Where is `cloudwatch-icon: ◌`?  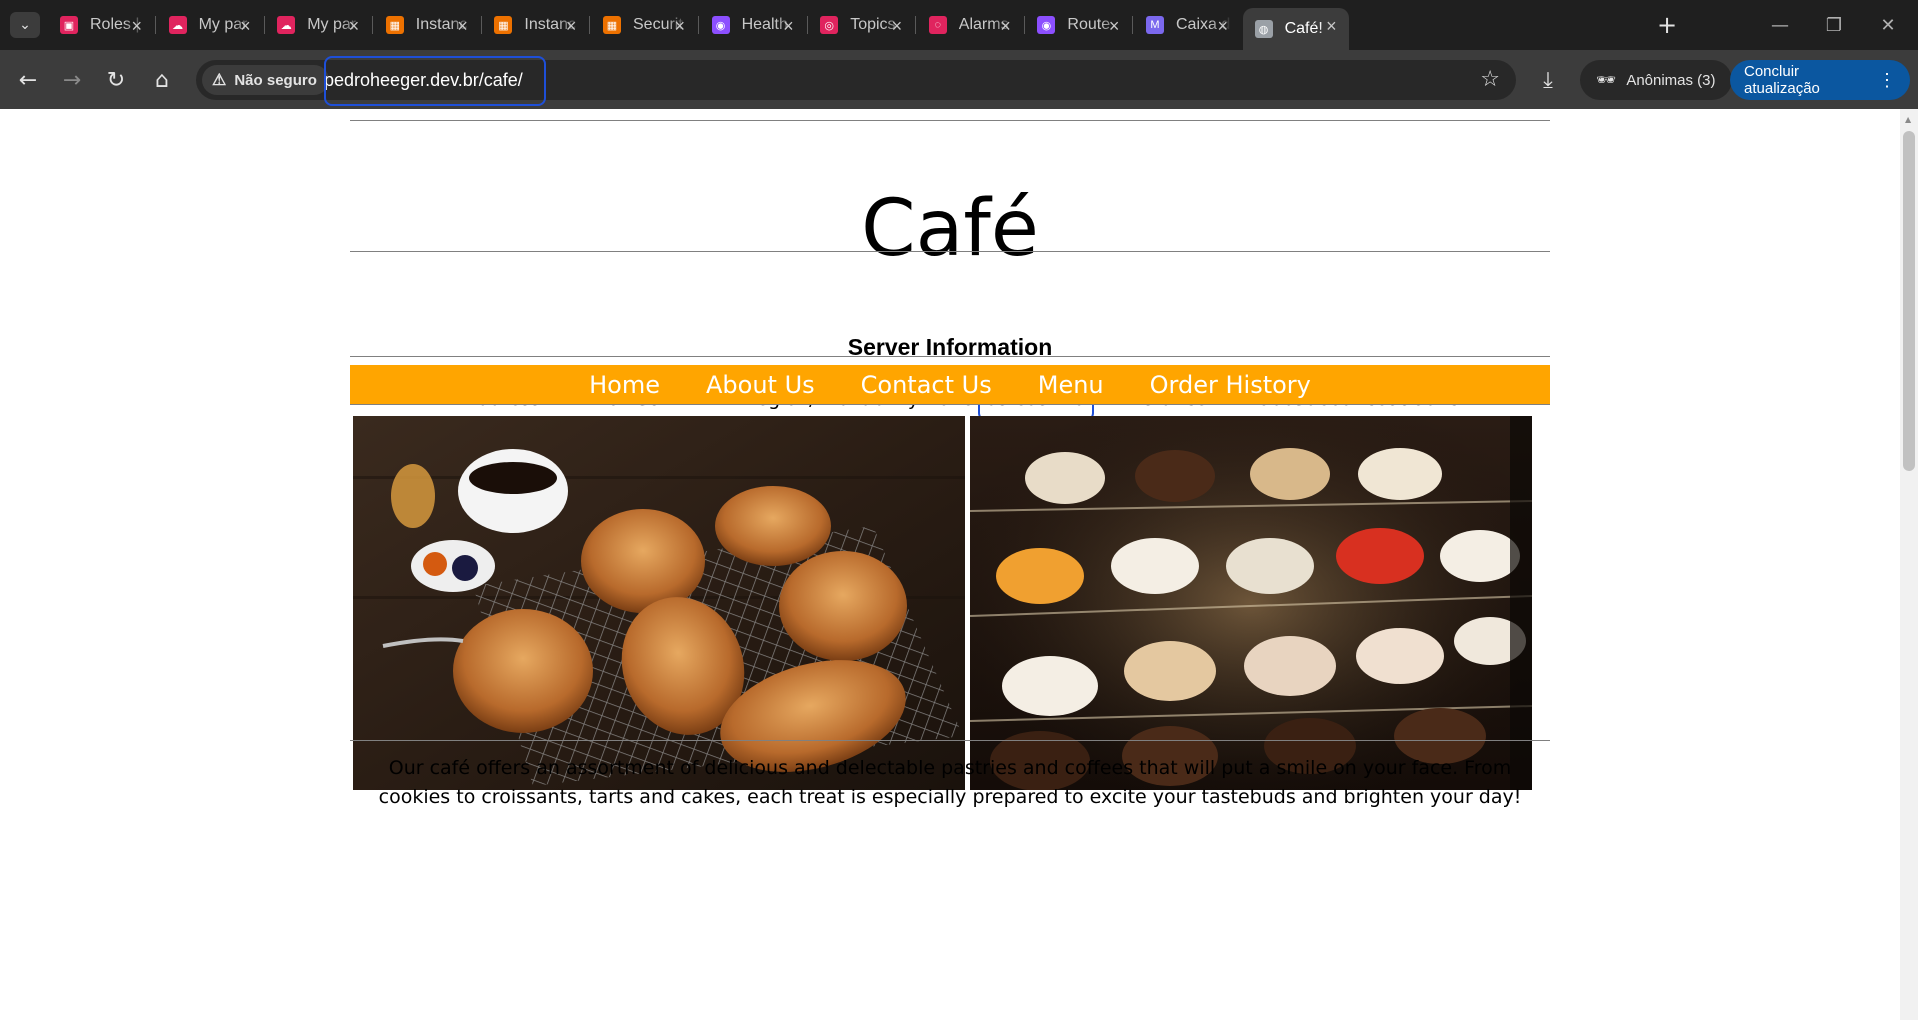
cloudwatch-icon: ◌ is located at coordinates (937, 25).